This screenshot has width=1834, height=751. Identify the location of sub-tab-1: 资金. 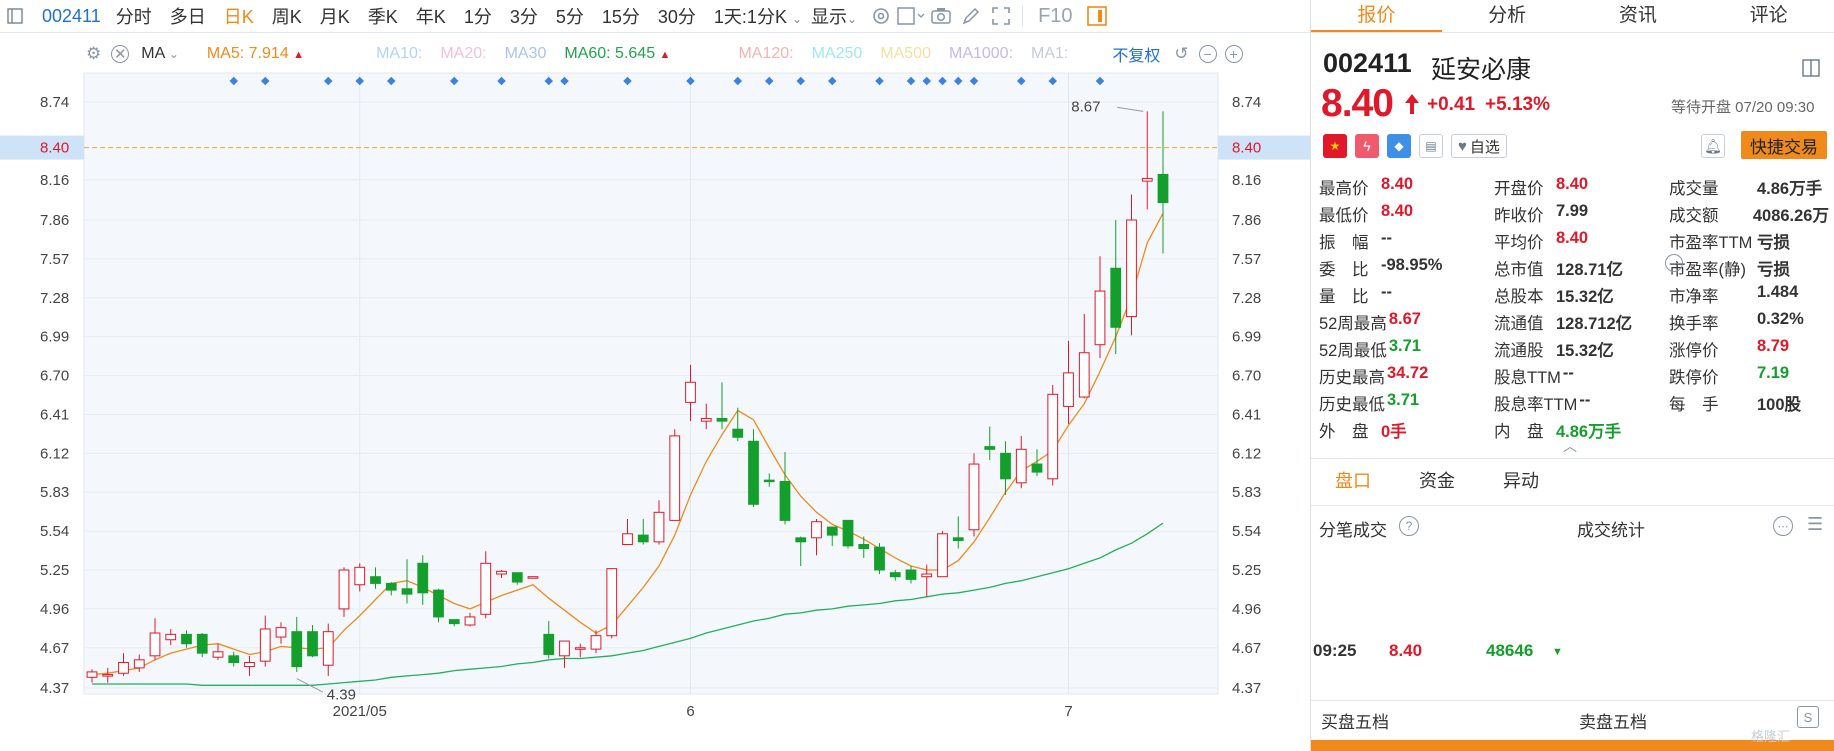
(1437, 482).